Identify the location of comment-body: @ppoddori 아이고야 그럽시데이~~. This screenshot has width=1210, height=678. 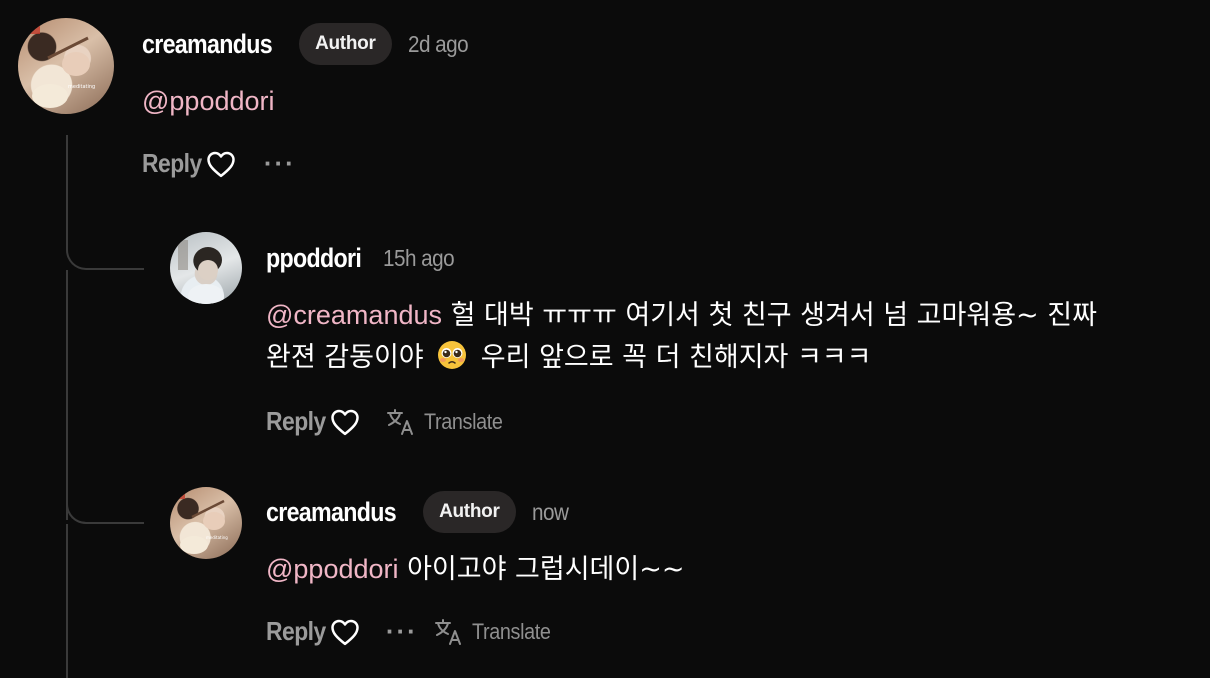
(726, 569).